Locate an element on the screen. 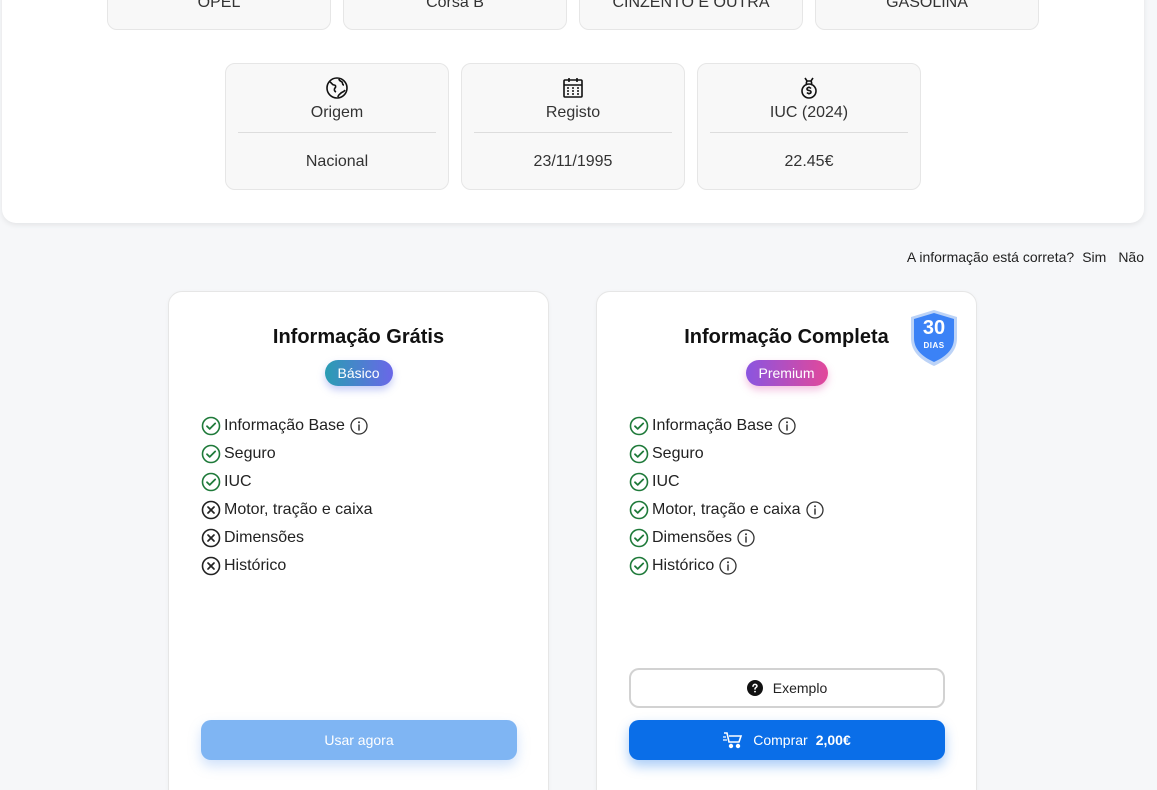  registration-label: Registo is located at coordinates (573, 112).